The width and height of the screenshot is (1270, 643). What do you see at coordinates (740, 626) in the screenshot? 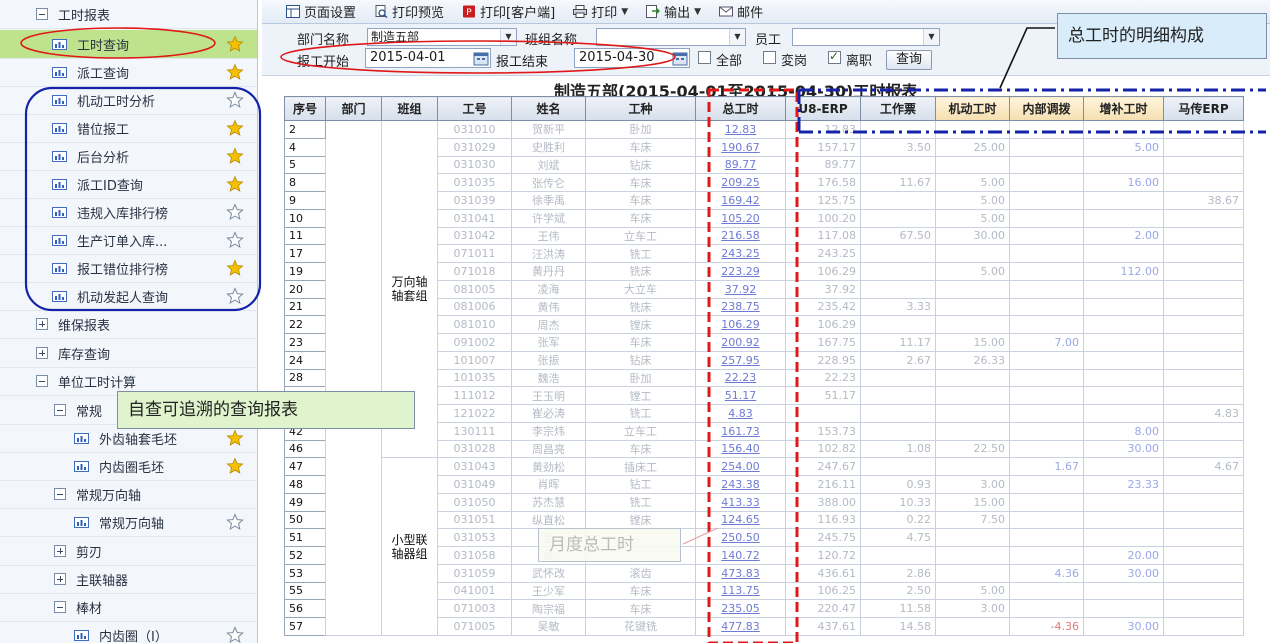
I see `total-hours-link: 477.83` at bounding box center [740, 626].